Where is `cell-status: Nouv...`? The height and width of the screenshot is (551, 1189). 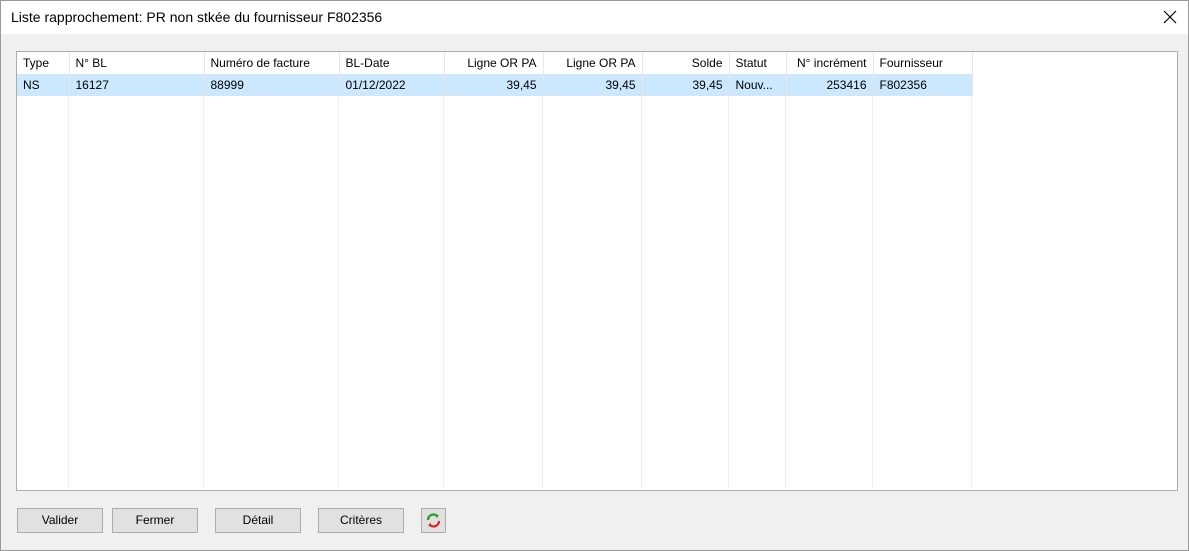
cell-status: Nouv... is located at coordinates (758, 85).